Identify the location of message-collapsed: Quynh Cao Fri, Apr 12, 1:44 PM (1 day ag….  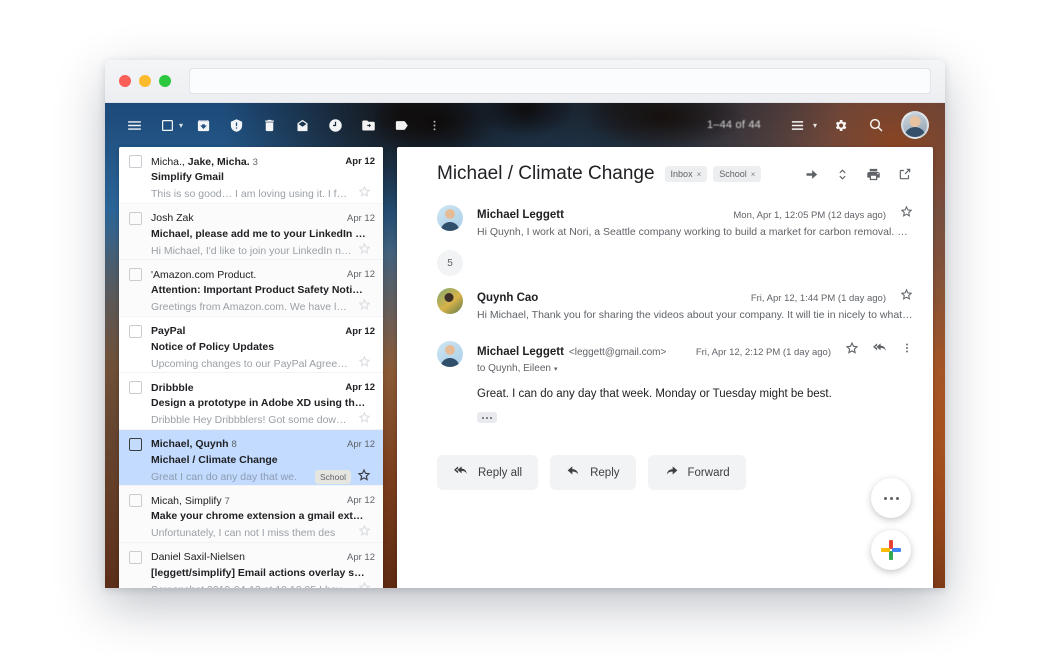
(665, 304).